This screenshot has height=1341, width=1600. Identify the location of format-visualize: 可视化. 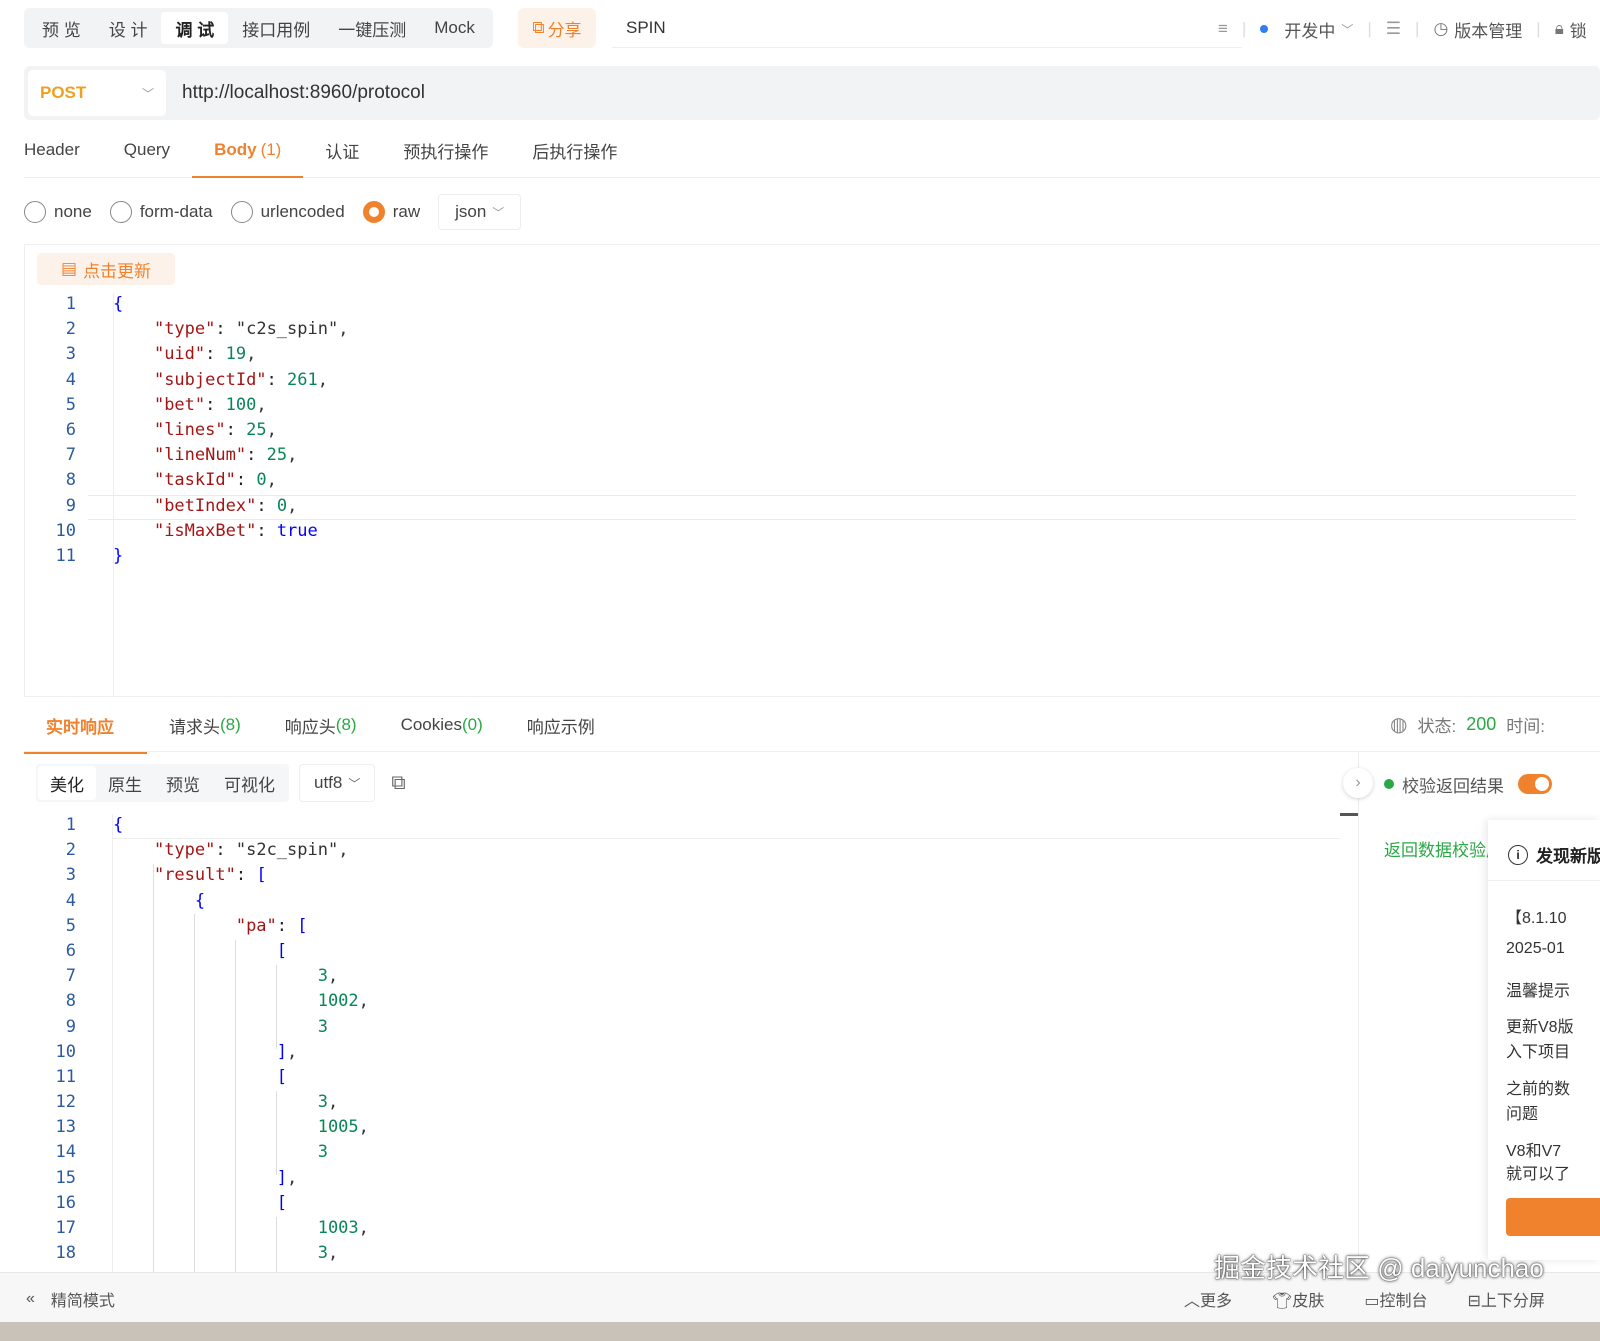
(249, 783).